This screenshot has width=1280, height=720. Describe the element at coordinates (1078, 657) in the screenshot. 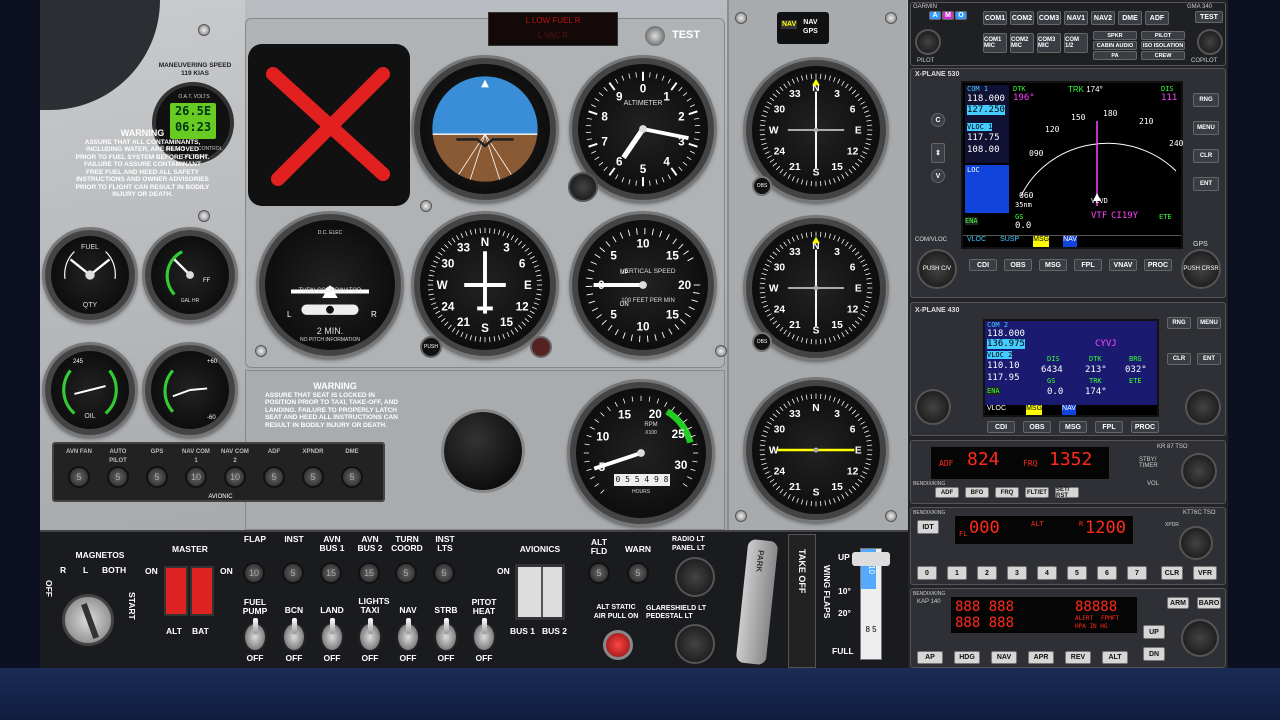

I see `ap-rev-button: REV` at that location.